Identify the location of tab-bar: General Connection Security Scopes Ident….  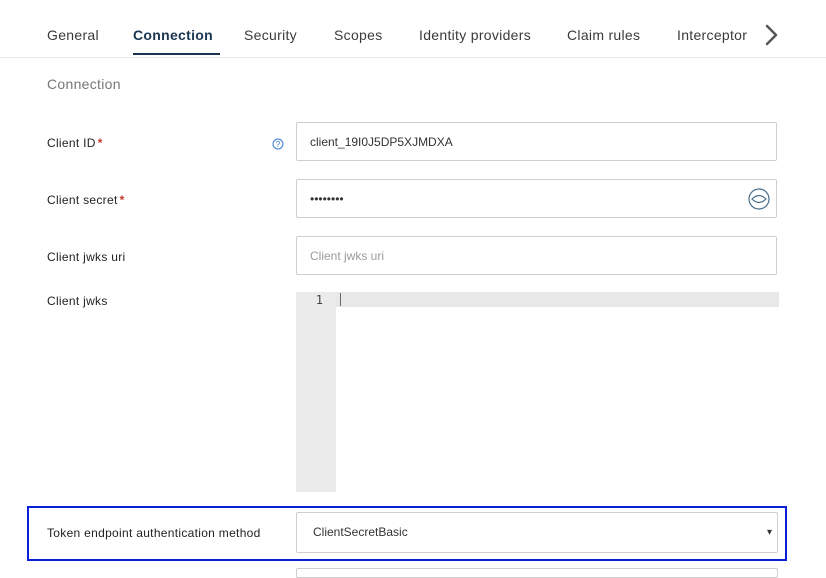
(413, 29).